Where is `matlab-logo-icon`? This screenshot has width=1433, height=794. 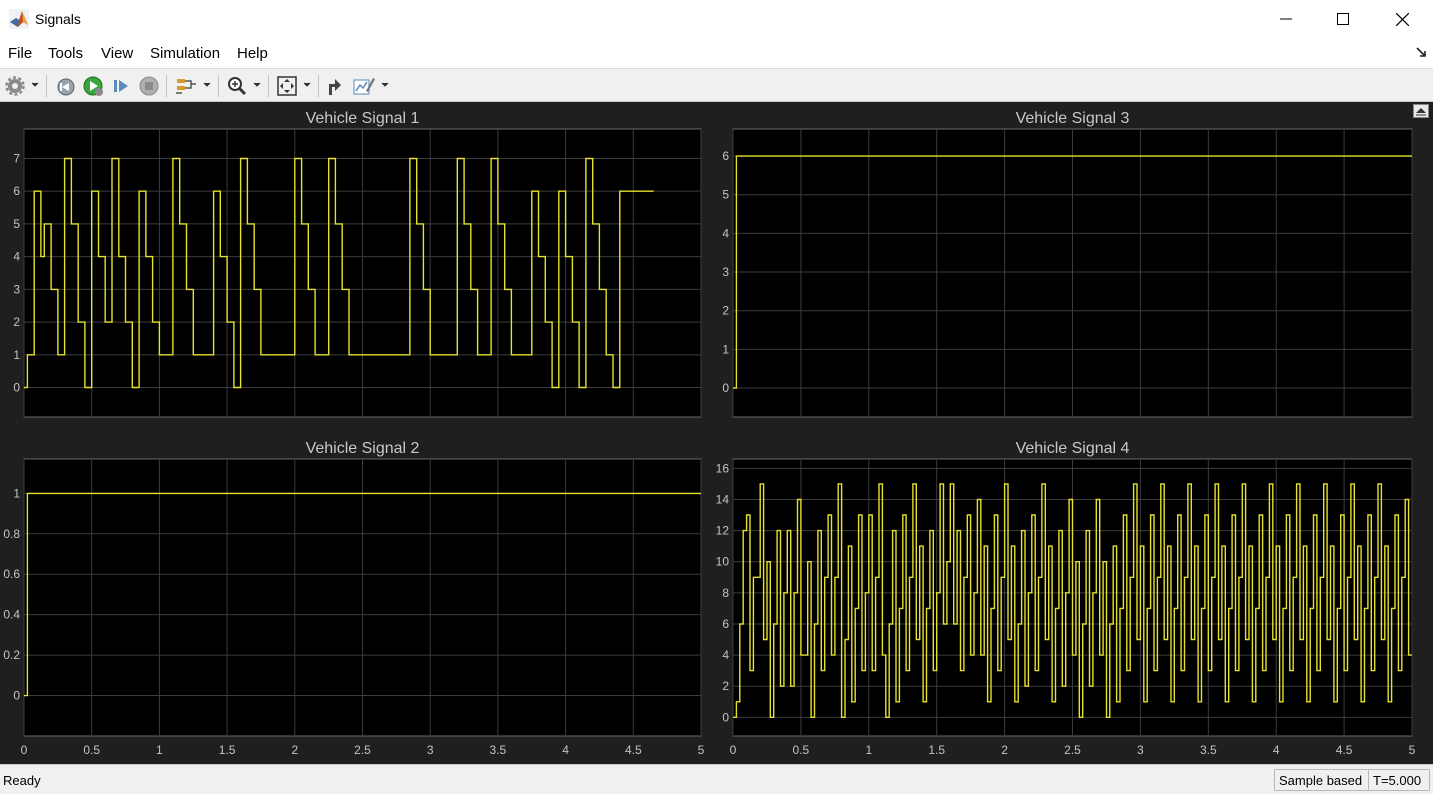 matlab-logo-icon is located at coordinates (19, 19).